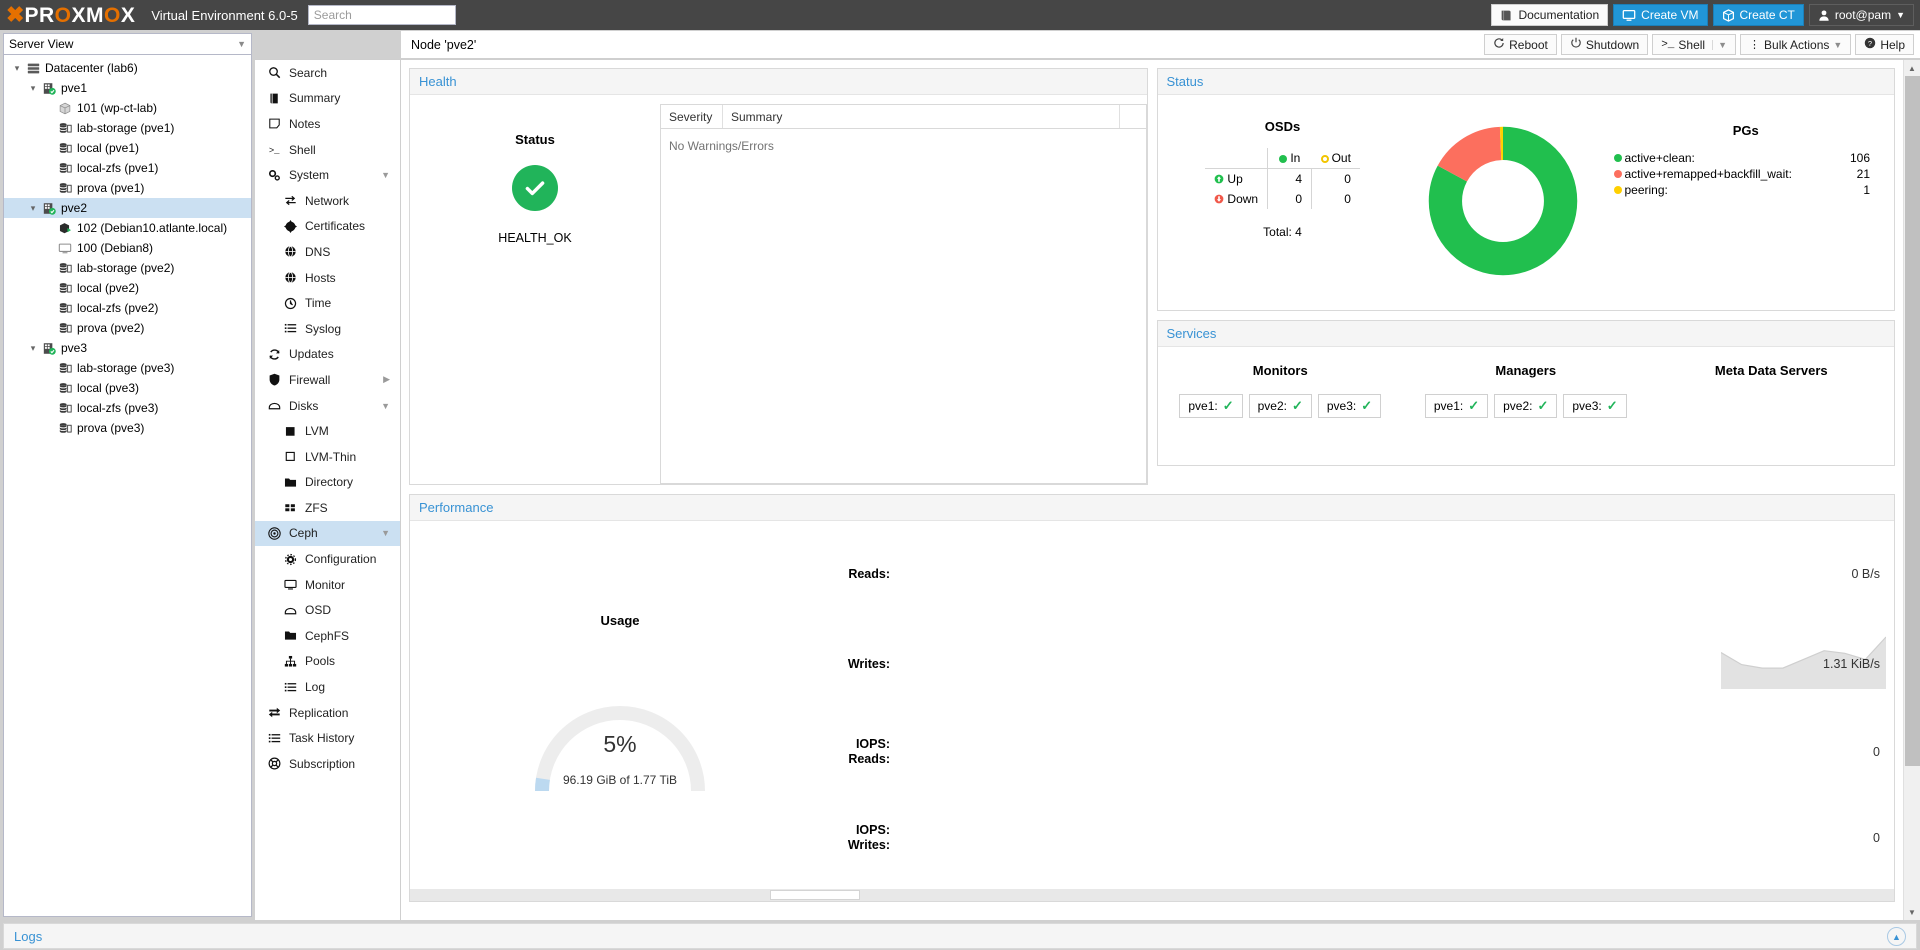 This screenshot has width=1920, height=950. Describe the element at coordinates (1851, 664) in the screenshot. I see `metric-value-writes: 1.31 KiB/s` at that location.